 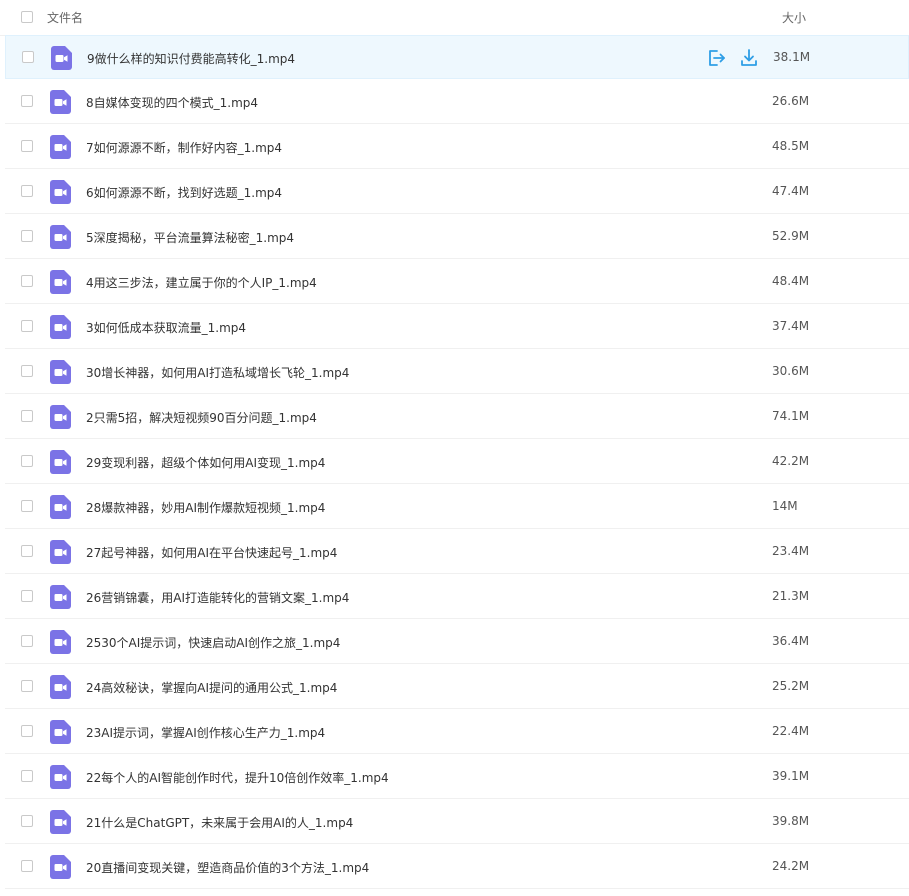 I want to click on file-name: 30增长神器，如何用AI打造私域增长飞轮_1.mp4, so click(x=217, y=372).